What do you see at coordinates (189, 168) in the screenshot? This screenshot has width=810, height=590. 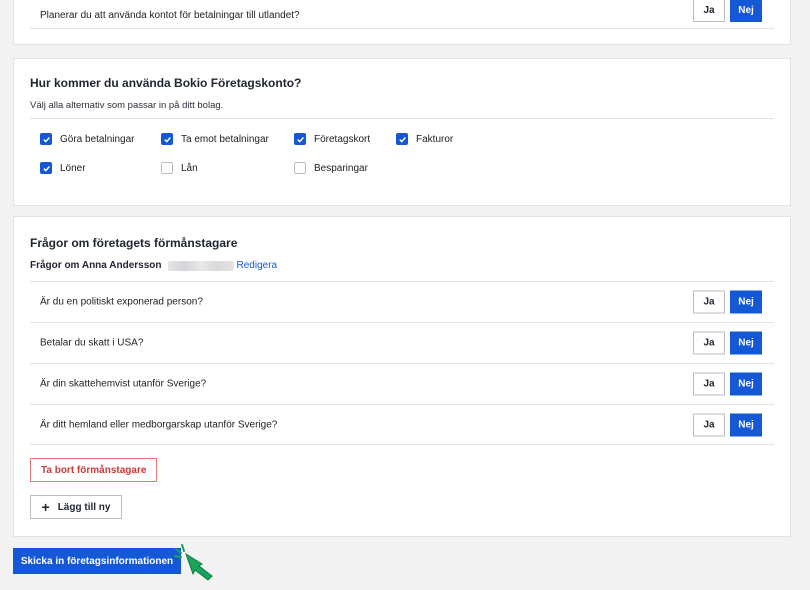 I see `checkbox-label: Lån` at bounding box center [189, 168].